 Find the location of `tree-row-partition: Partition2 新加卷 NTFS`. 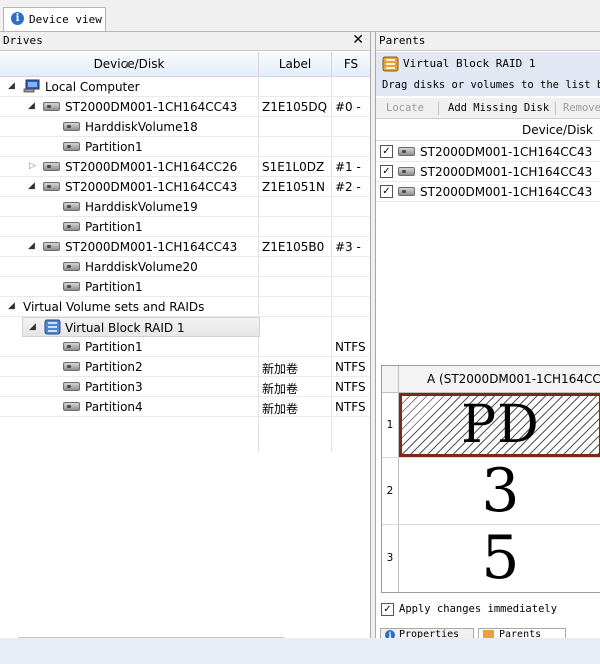

tree-row-partition: Partition2 新加卷 NTFS is located at coordinates (185, 367).